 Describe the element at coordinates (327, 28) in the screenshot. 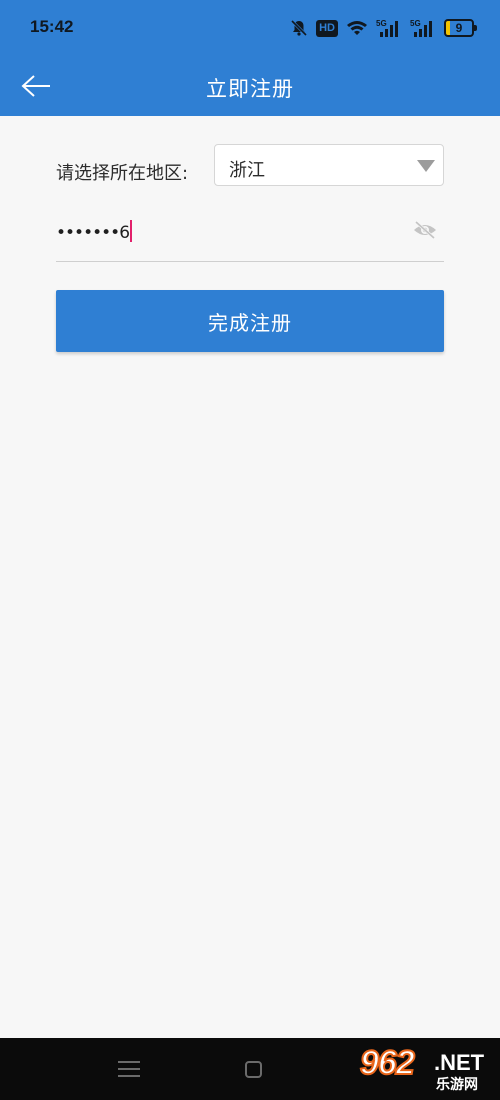

I see `hd-voice-badge: HD` at that location.